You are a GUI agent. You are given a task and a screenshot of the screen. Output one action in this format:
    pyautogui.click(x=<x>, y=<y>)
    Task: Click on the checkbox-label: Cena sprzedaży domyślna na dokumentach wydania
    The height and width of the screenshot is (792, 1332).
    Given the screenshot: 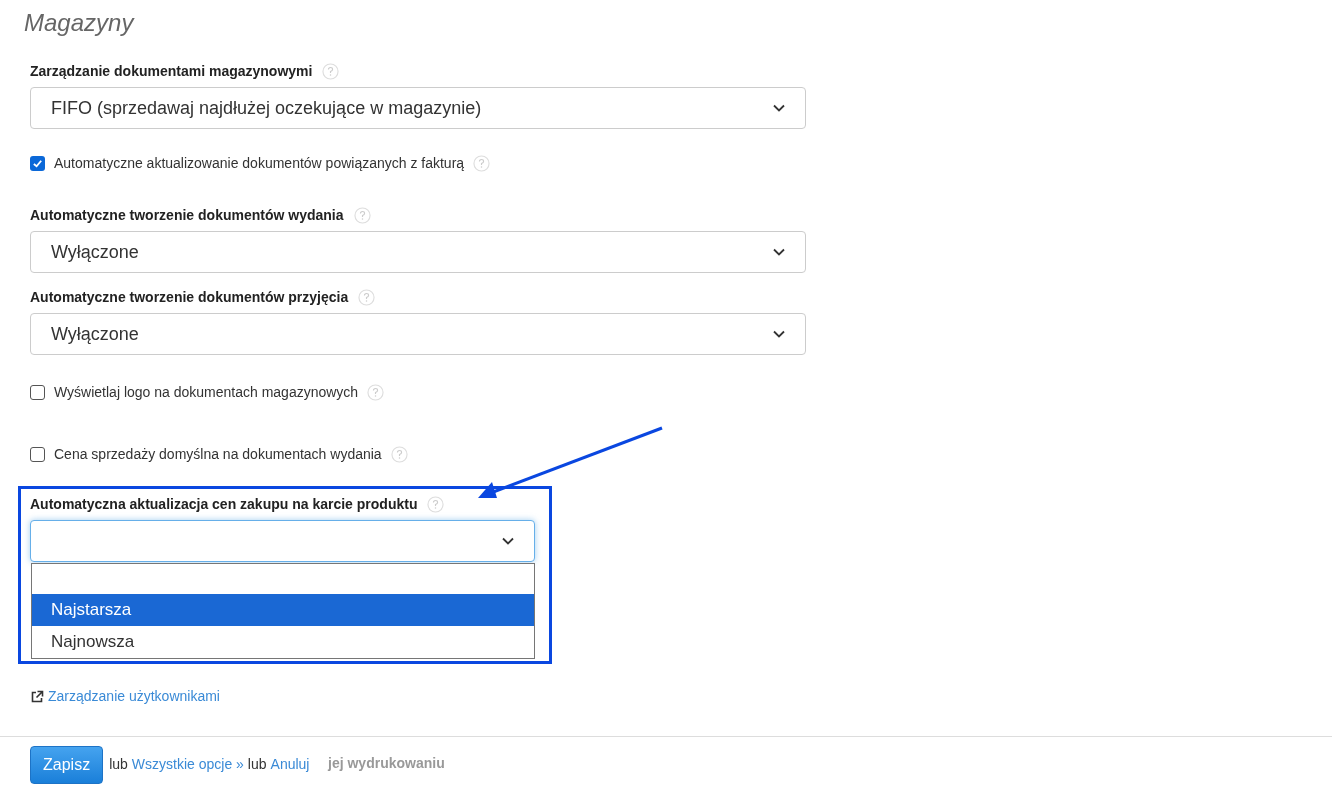 What is the action you would take?
    pyautogui.click(x=218, y=454)
    